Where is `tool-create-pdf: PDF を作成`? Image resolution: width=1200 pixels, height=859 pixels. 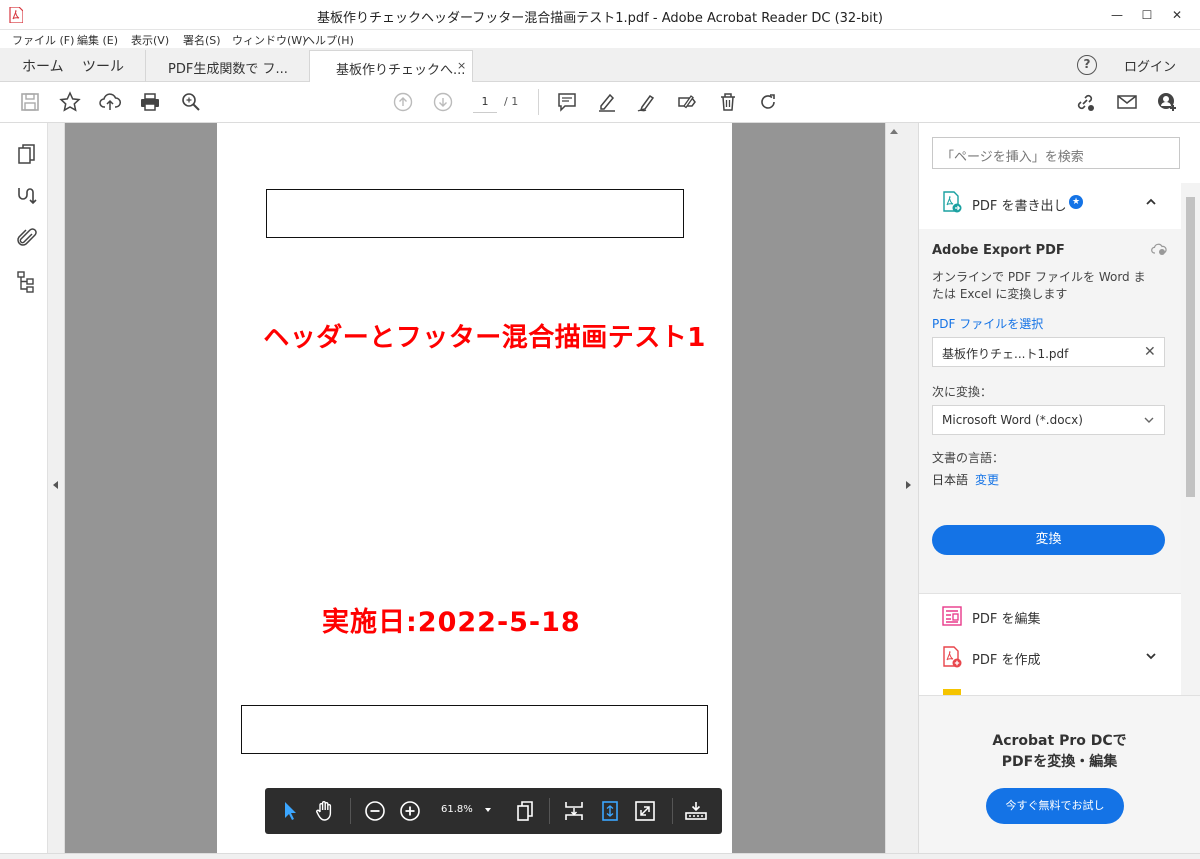 tool-create-pdf: PDF を作成 is located at coordinates (1050, 657).